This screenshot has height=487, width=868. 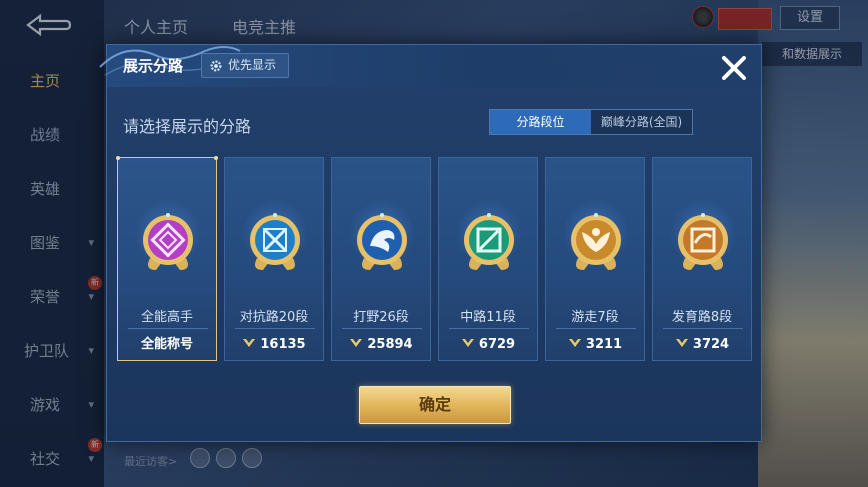 I want to click on lane-footer: 25894, so click(x=381, y=345).